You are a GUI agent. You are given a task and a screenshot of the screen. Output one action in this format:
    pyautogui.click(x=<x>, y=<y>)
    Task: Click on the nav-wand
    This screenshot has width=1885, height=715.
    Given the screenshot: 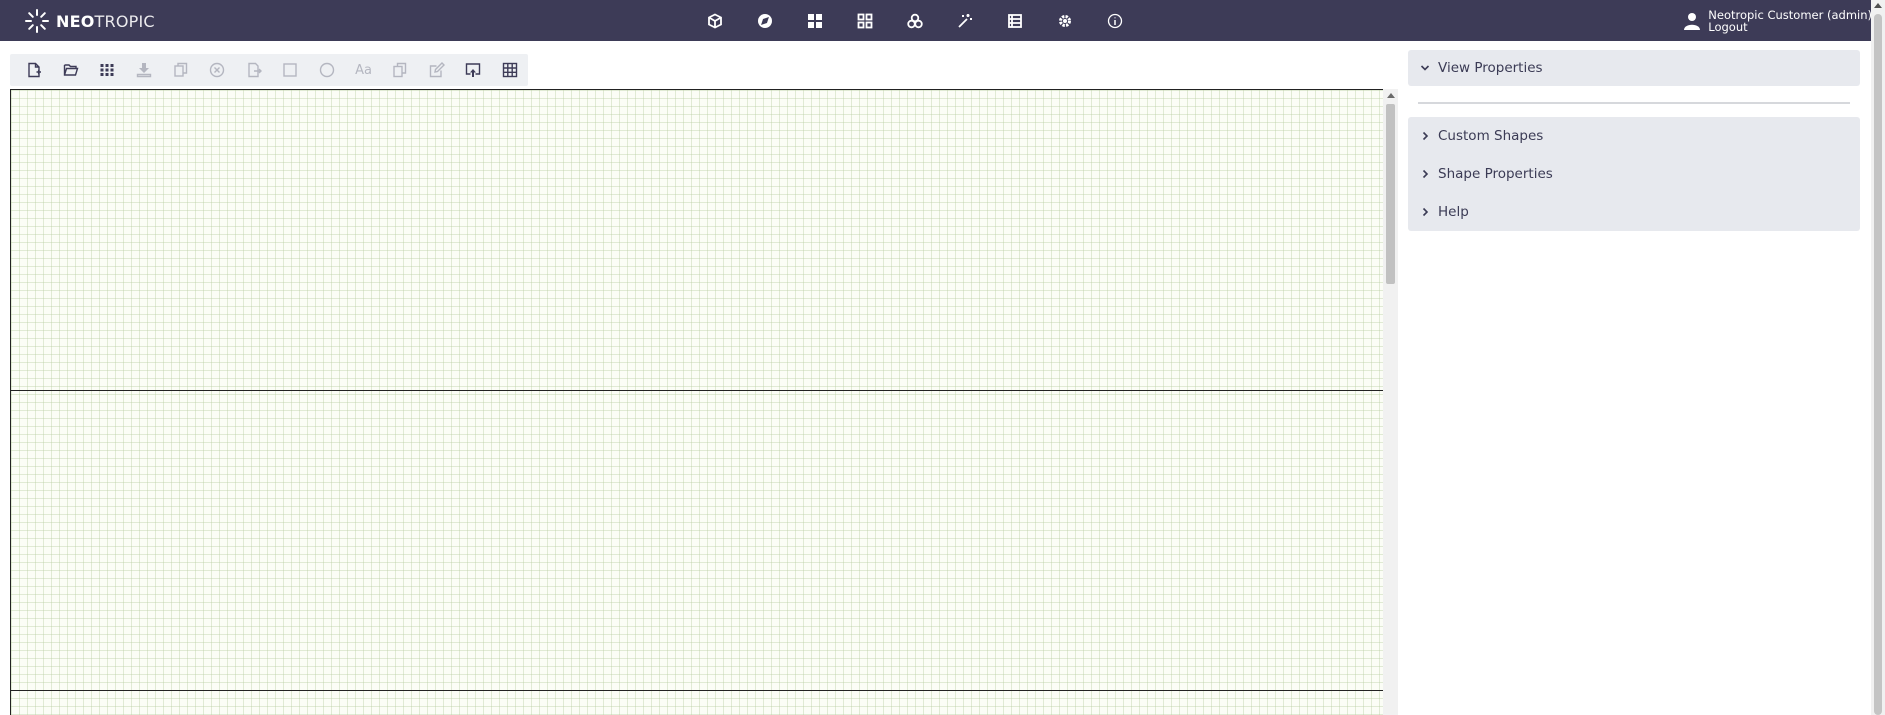 What is the action you would take?
    pyautogui.click(x=965, y=21)
    